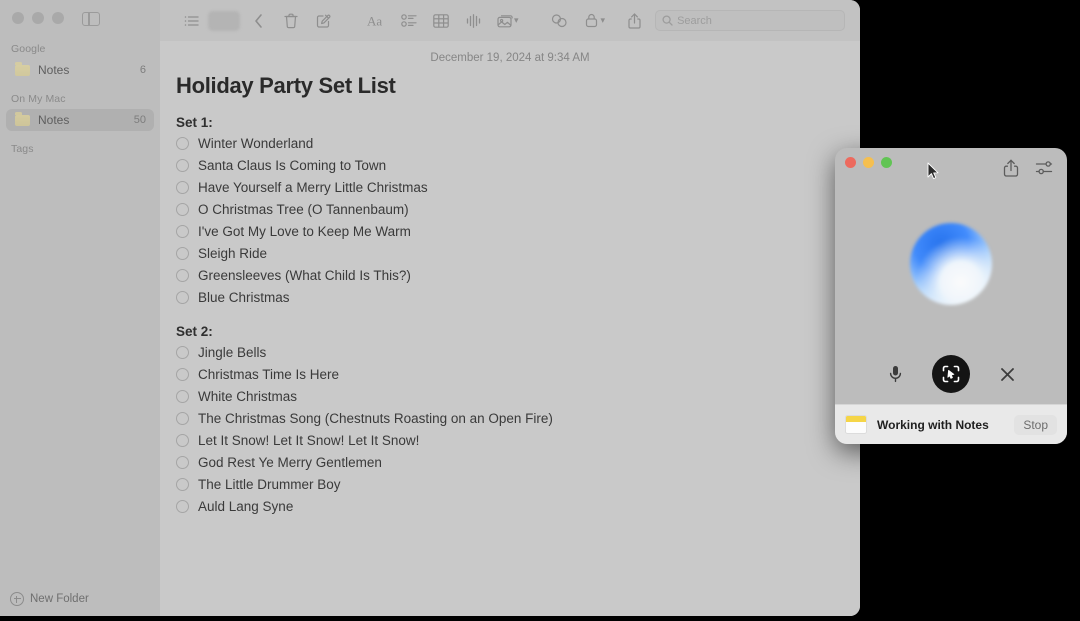  What do you see at coordinates (233, 253) in the screenshot?
I see `checklist-item-label: Sleigh Ride` at bounding box center [233, 253].